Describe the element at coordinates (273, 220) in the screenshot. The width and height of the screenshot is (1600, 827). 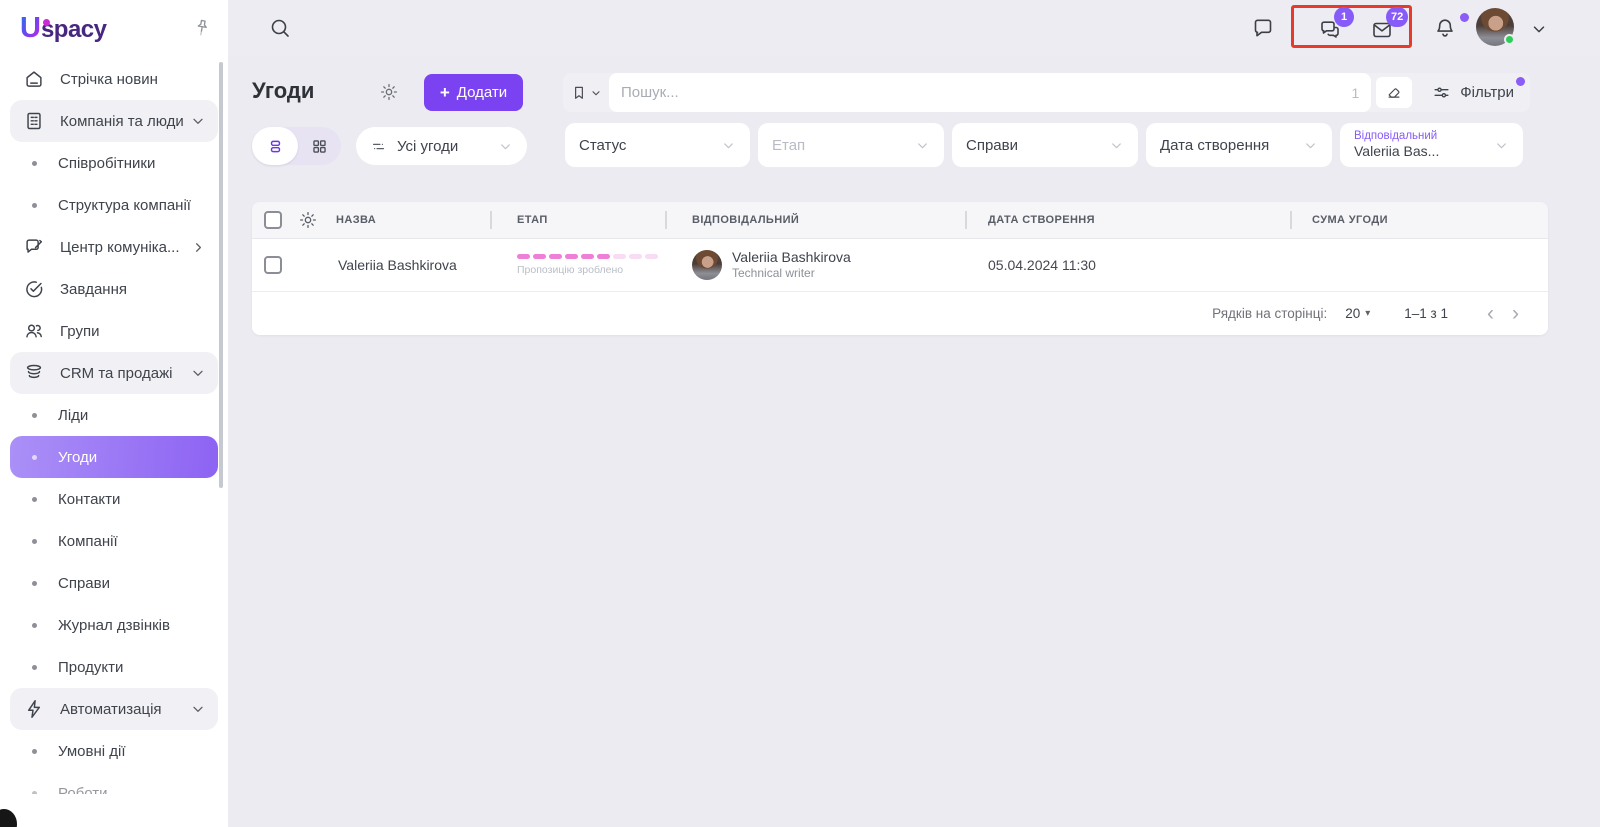
I see `select-all-checkbox` at that location.